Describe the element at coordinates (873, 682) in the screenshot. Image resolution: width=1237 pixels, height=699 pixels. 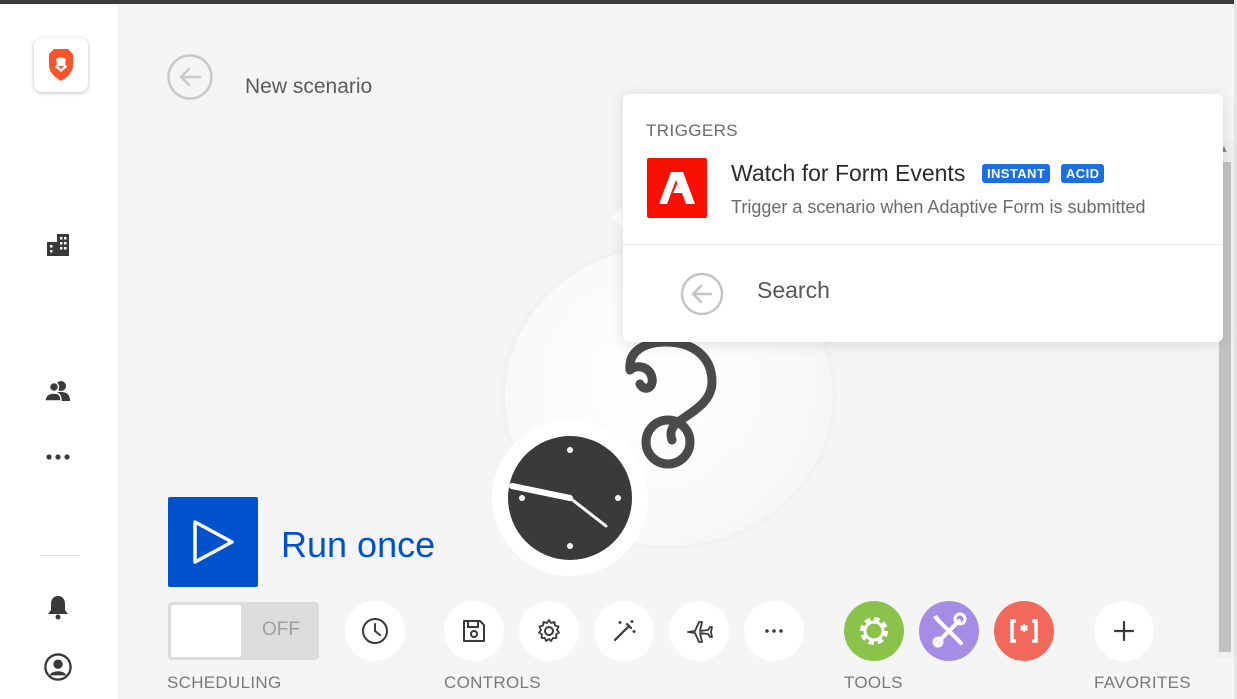
I see `tools-section-label: TOOLS` at that location.